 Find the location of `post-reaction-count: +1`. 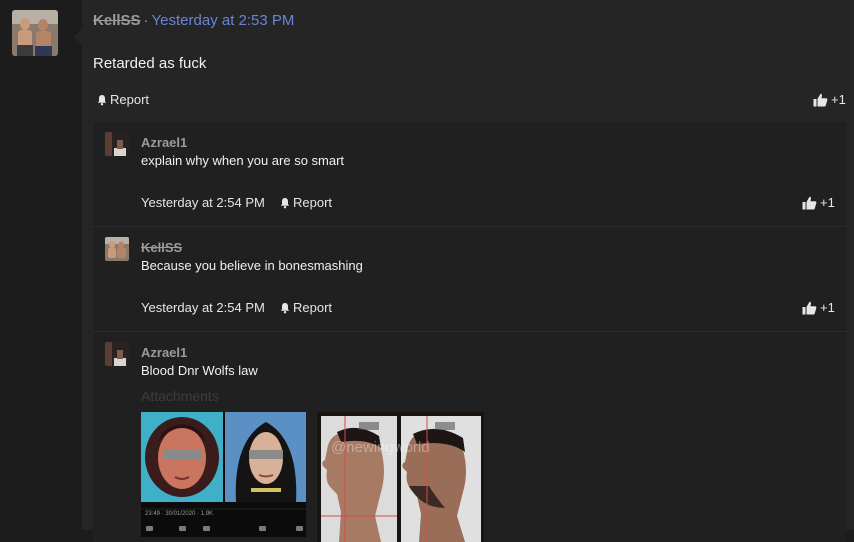

post-reaction-count: +1 is located at coordinates (838, 99).